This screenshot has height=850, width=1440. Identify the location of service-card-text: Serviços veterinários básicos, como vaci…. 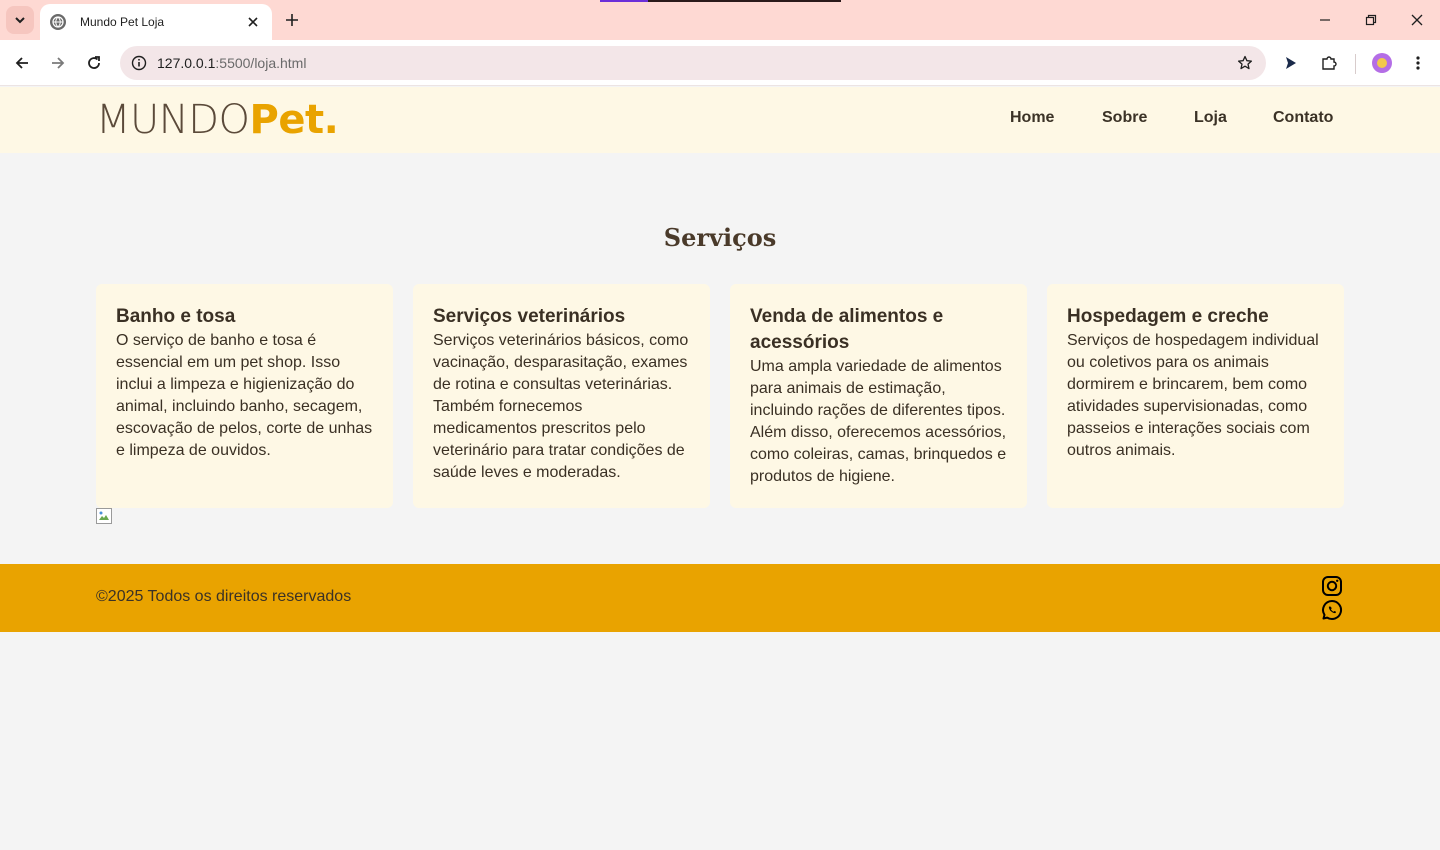
(561, 406).